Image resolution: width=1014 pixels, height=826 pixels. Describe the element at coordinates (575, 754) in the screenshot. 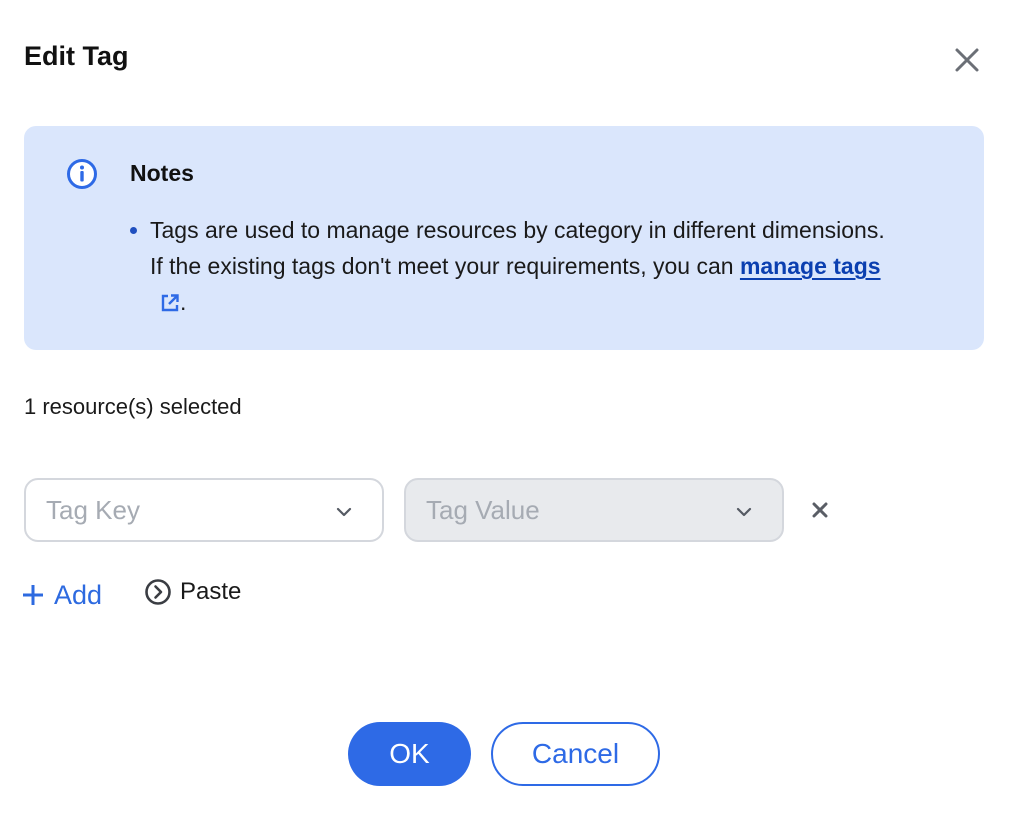

I see `cancel-button: Cancel` at that location.